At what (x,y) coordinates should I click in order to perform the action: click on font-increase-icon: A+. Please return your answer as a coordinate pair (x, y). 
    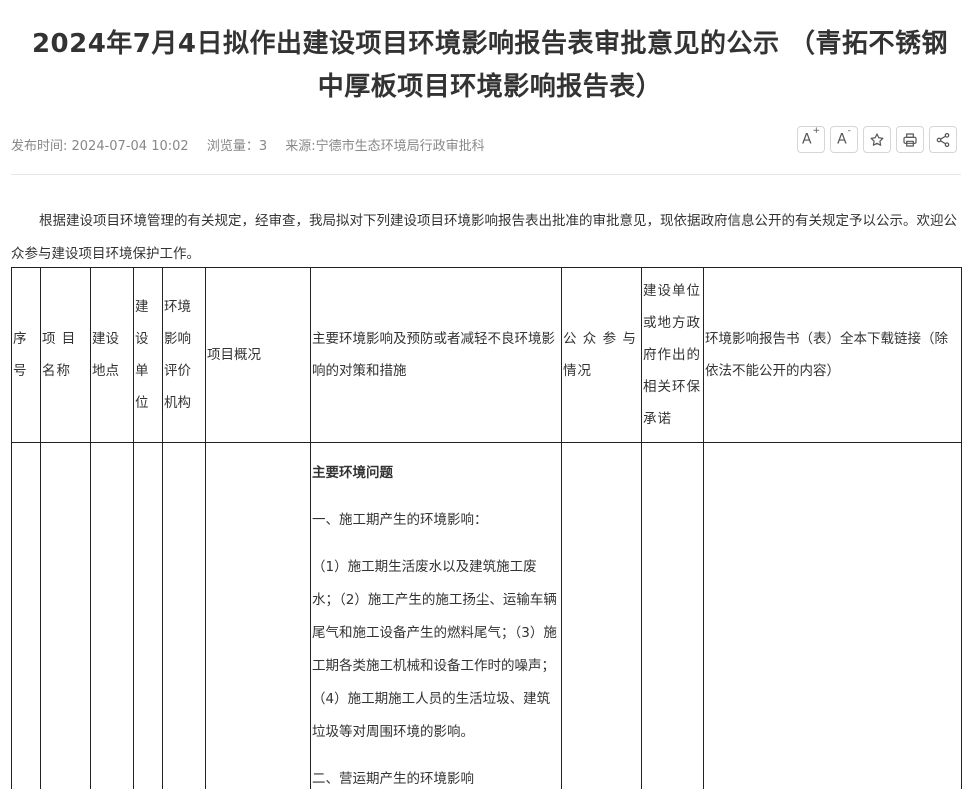
    Looking at the image, I should click on (811, 137).